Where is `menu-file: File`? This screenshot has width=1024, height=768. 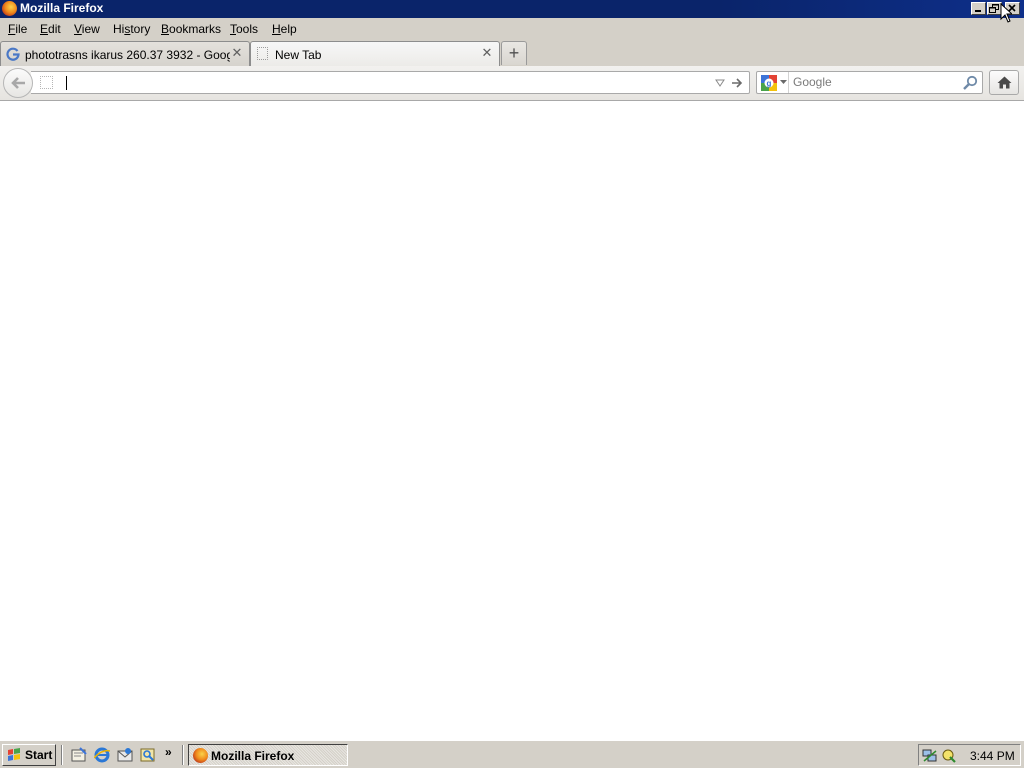
menu-file: File is located at coordinates (17, 29).